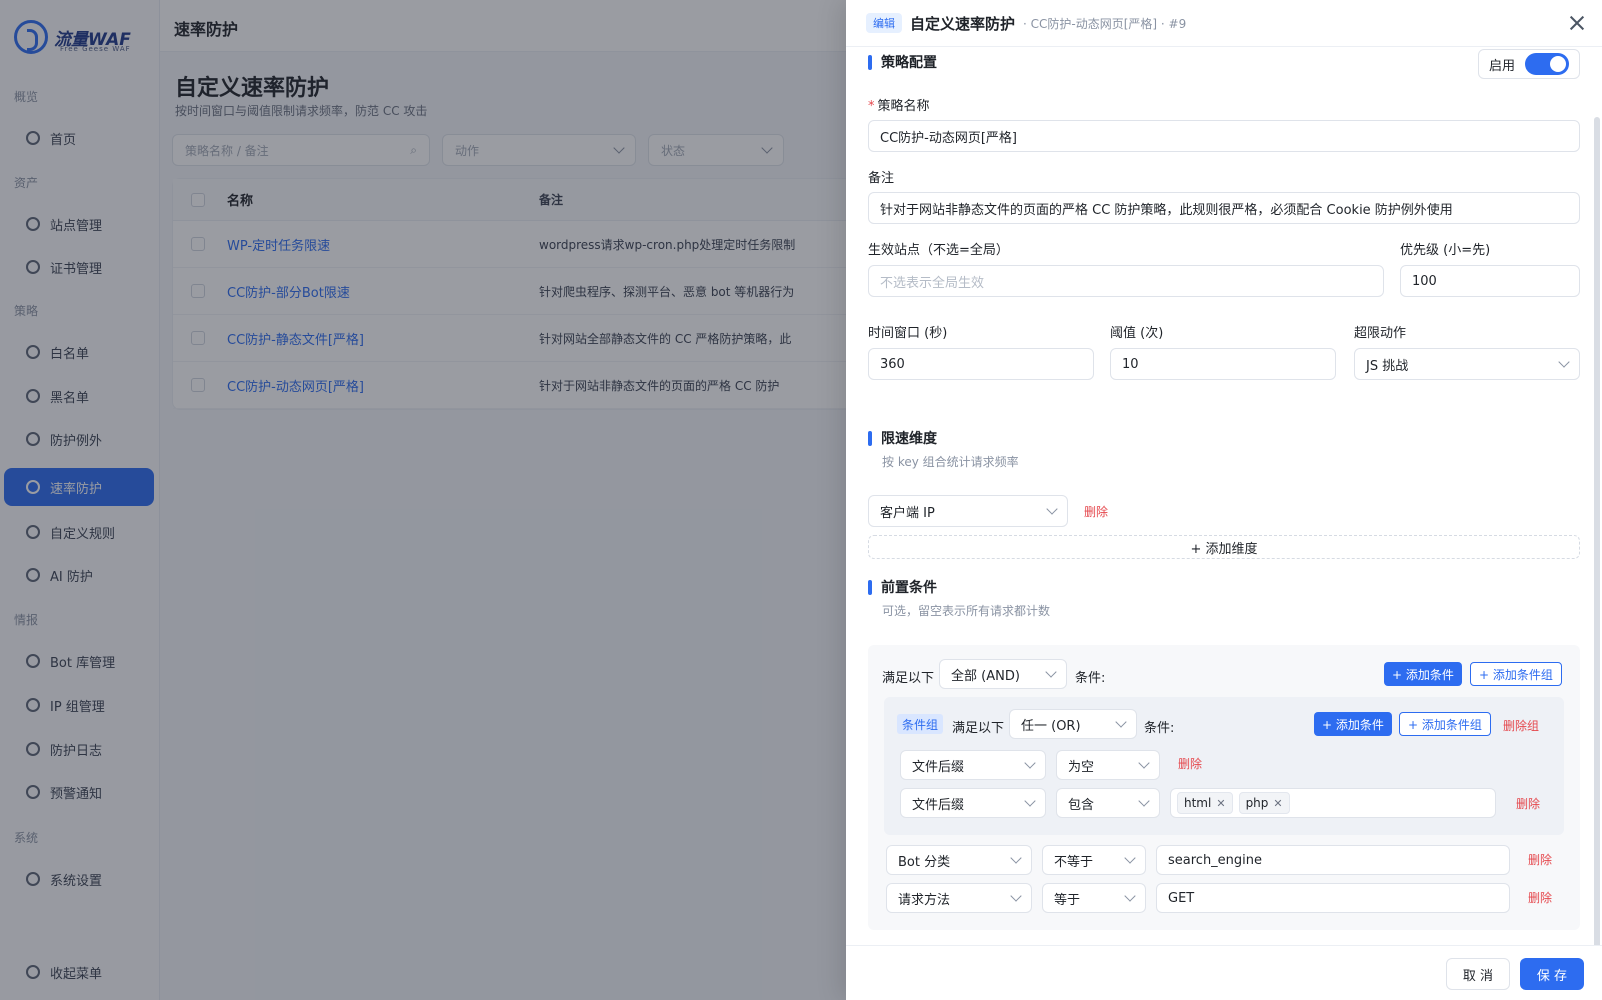 The height and width of the screenshot is (1000, 1602). What do you see at coordinates (924, 900) in the screenshot?
I see `condition-field-value: 请求方法` at bounding box center [924, 900].